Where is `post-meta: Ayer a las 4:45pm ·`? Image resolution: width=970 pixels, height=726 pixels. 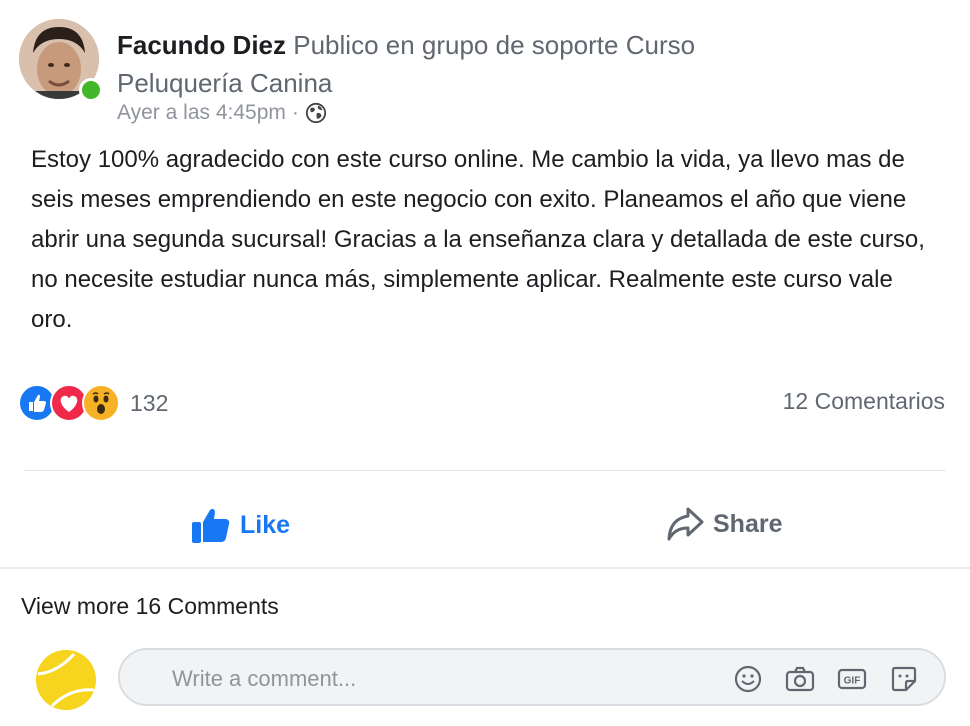
post-meta: Ayer a las 4:45pm · is located at coordinates (222, 113).